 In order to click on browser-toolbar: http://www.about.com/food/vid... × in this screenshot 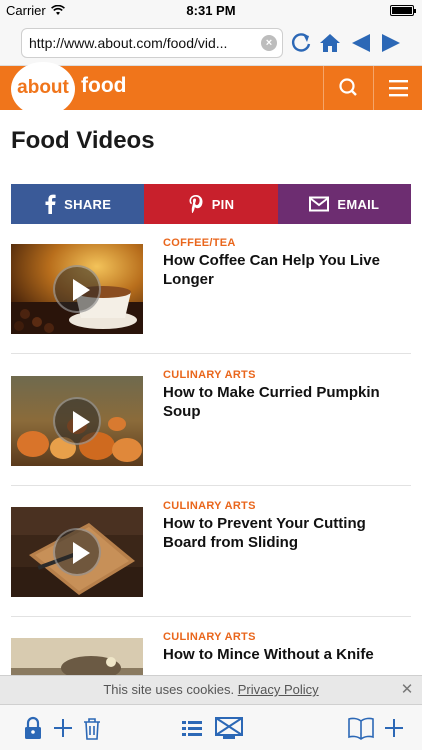, I will do `click(211, 43)`.